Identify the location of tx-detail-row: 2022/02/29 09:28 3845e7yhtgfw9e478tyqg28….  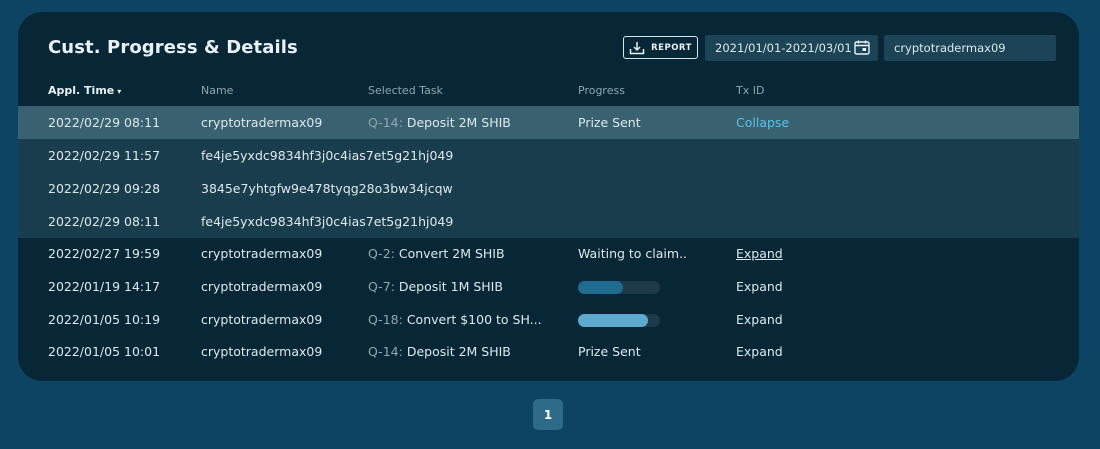
(548, 188).